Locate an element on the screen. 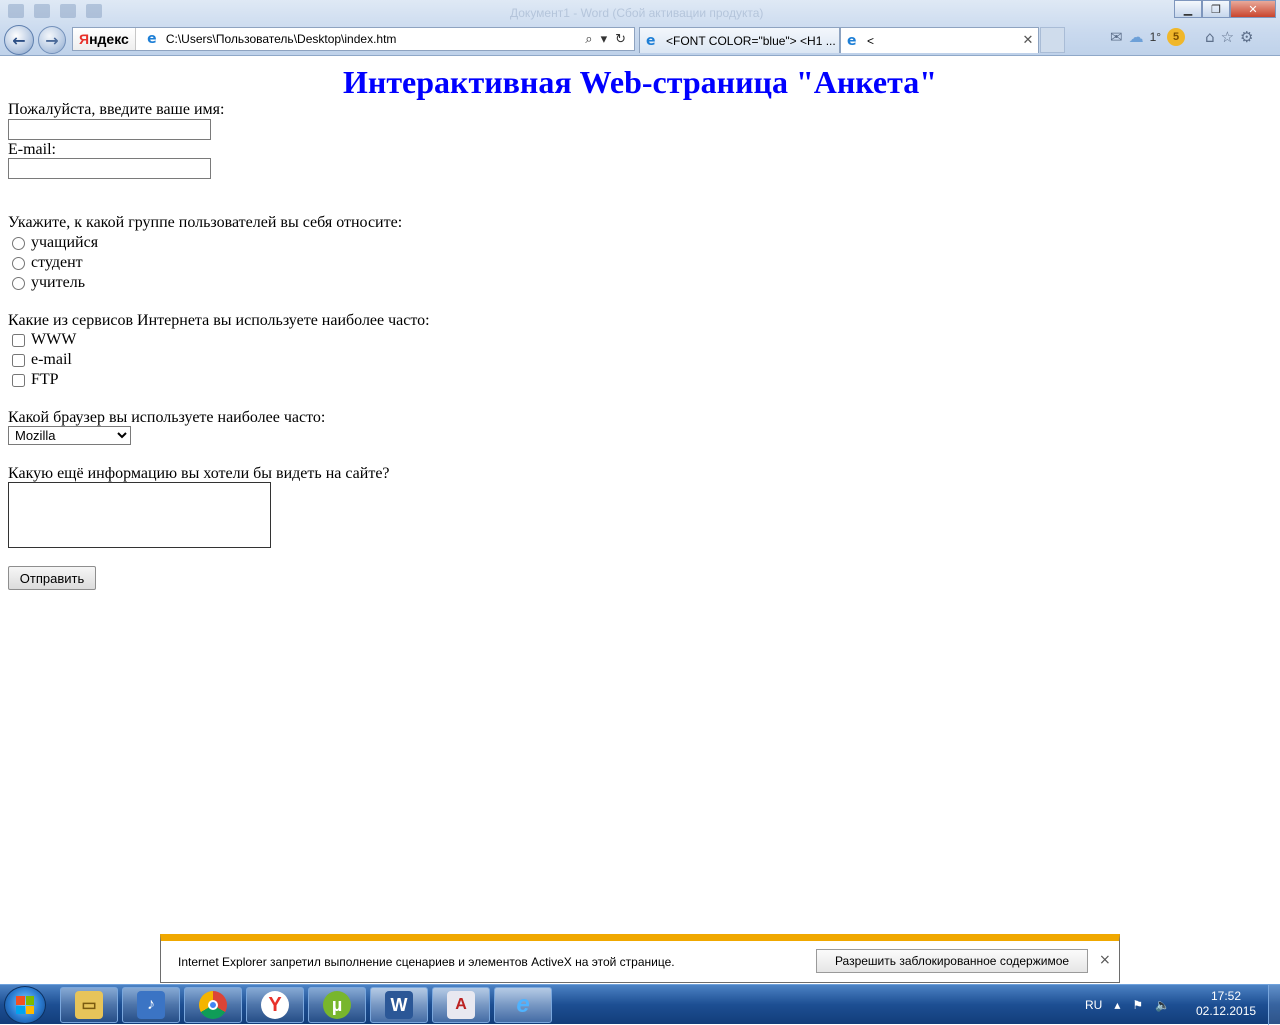 The width and height of the screenshot is (1280, 1025). taskbar-file-explorer: ▭ is located at coordinates (89, 1005).